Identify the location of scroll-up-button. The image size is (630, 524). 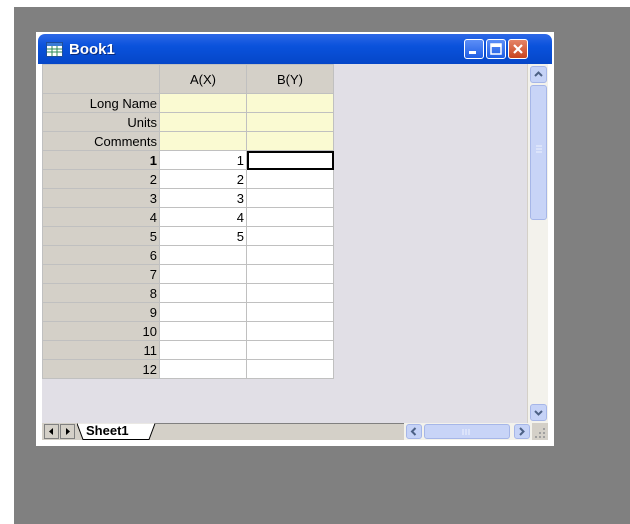
(538, 74).